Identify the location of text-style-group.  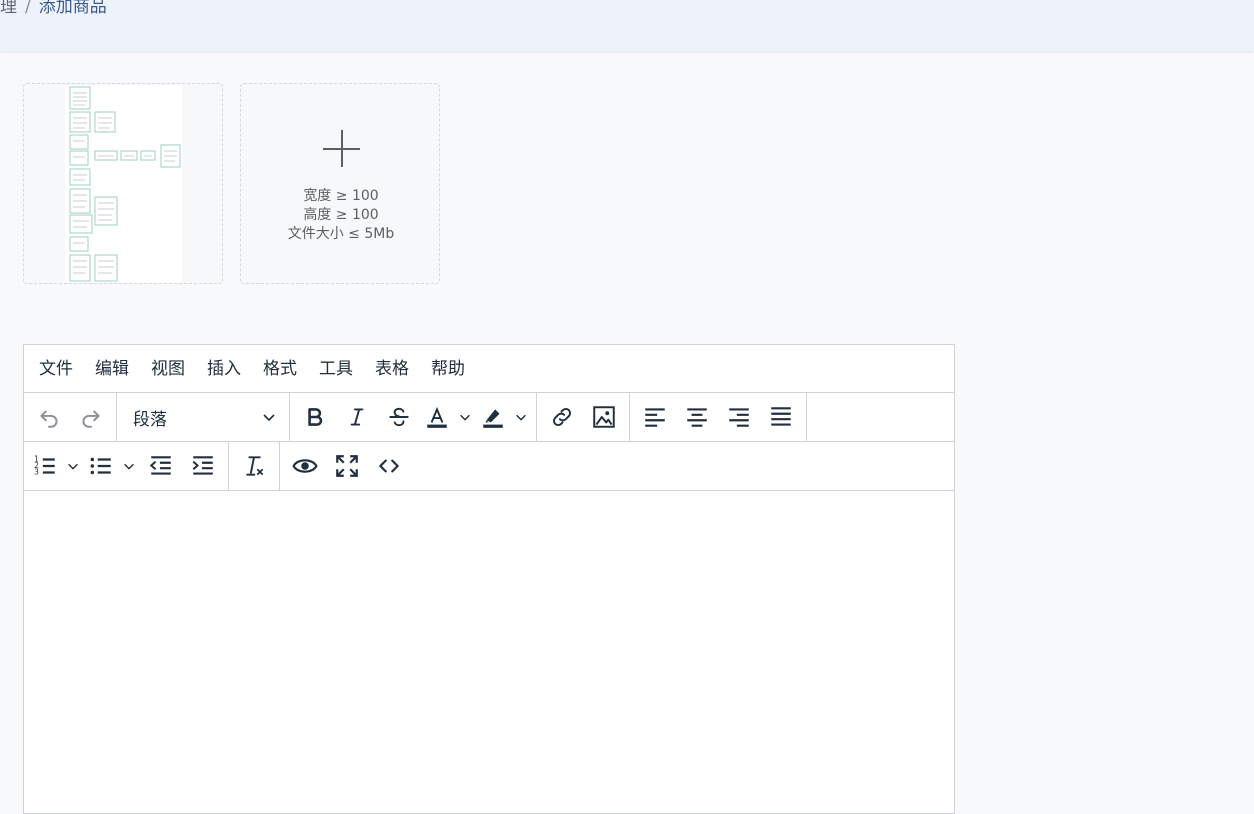
(413, 417).